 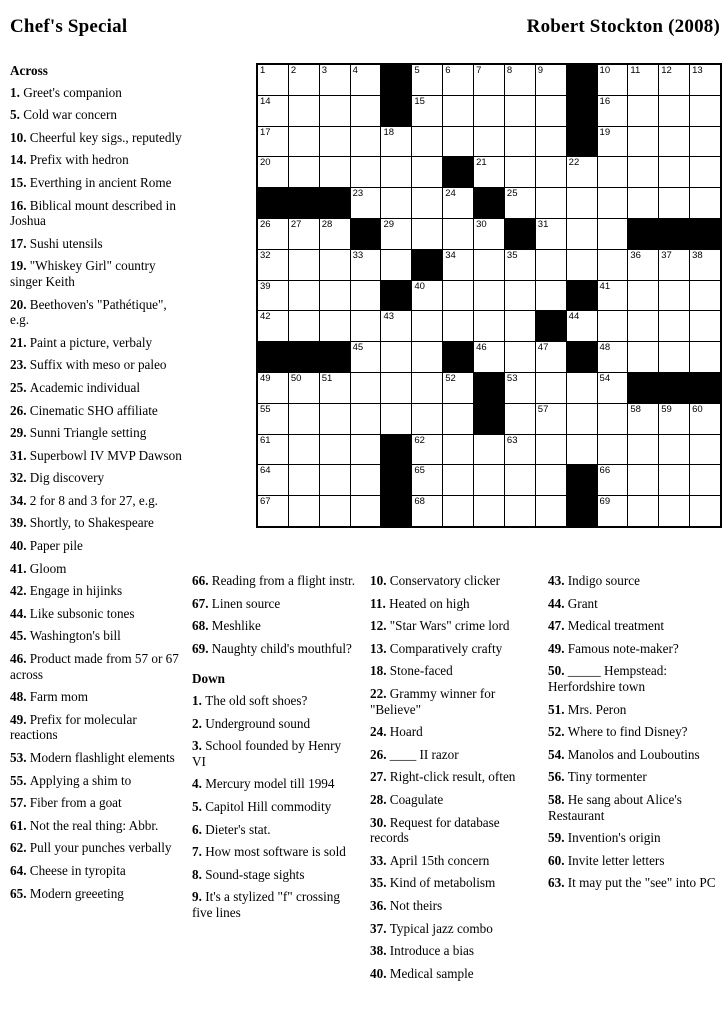 What do you see at coordinates (96, 183) in the screenshot?
I see `across-clue: 15. Everthing in ancient Rome` at bounding box center [96, 183].